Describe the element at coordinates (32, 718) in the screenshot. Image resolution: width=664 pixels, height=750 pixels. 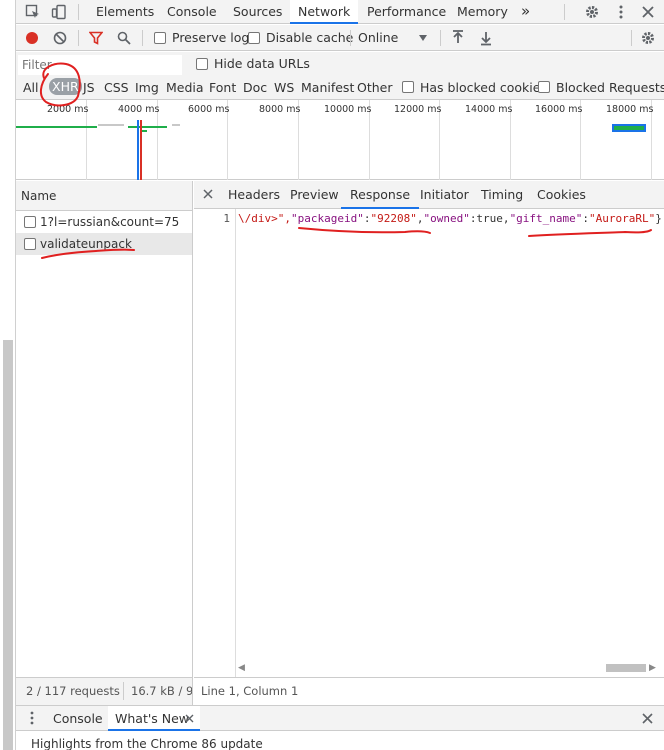
I see `drawer-menu-icon` at that location.